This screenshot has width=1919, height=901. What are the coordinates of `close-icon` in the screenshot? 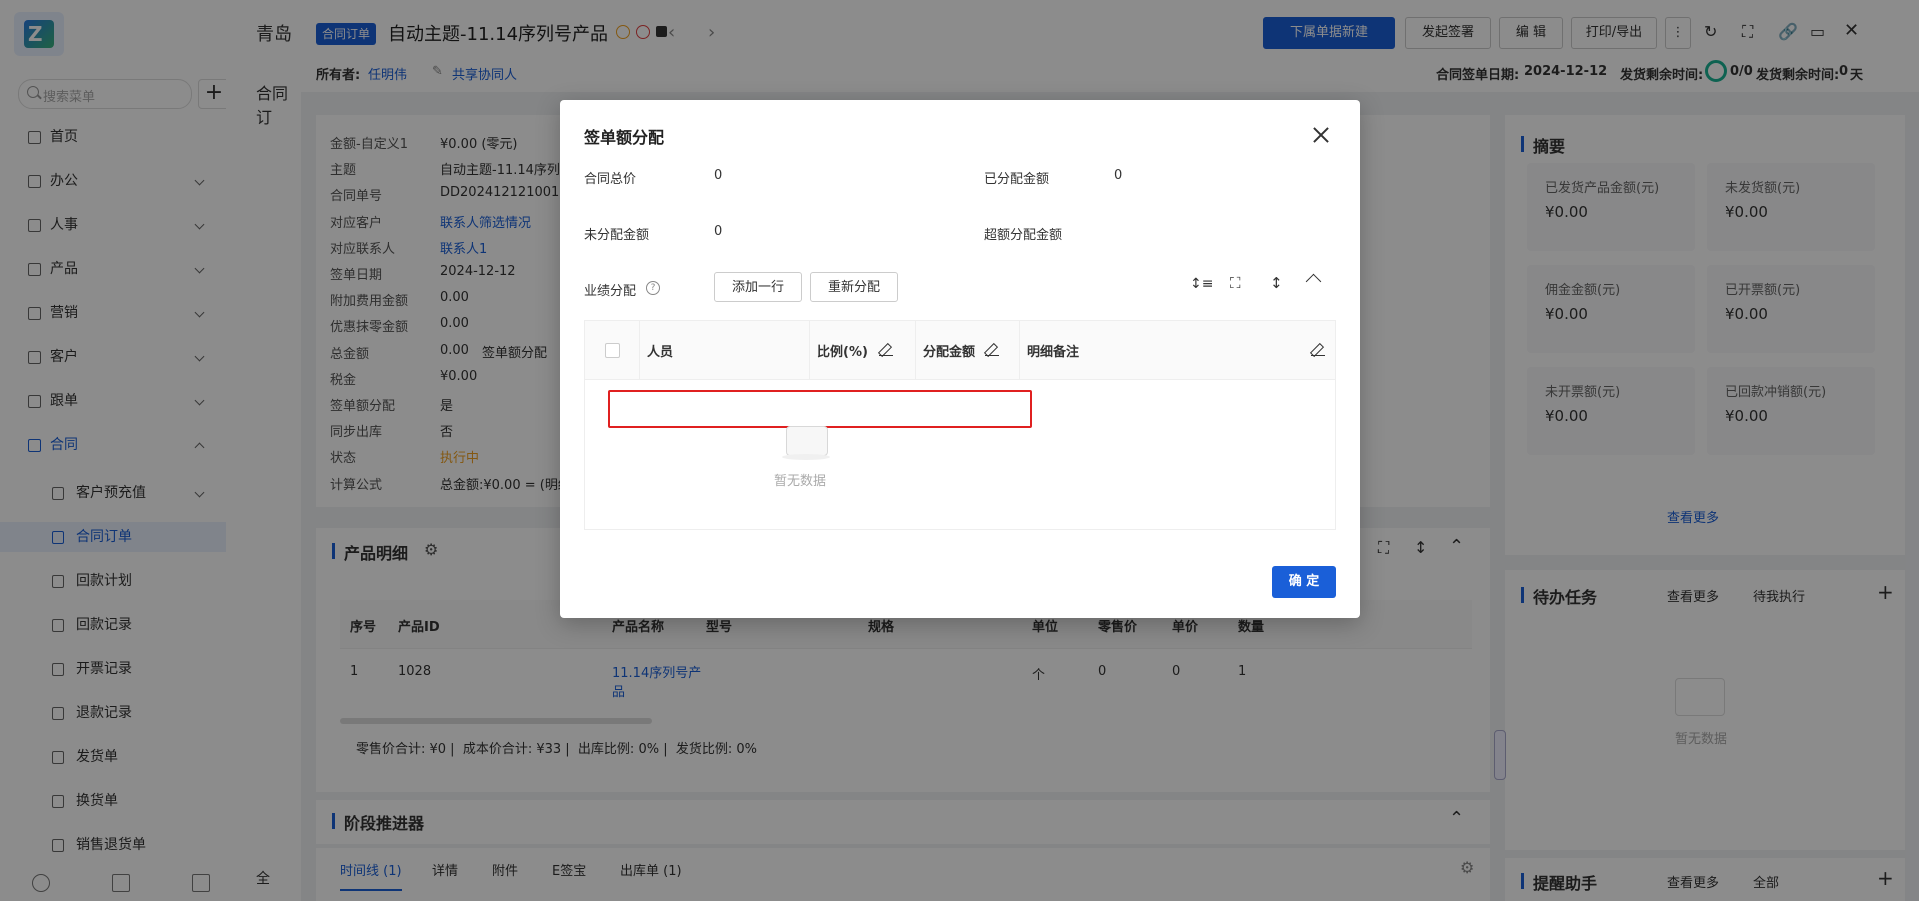 It's located at (1321, 135).